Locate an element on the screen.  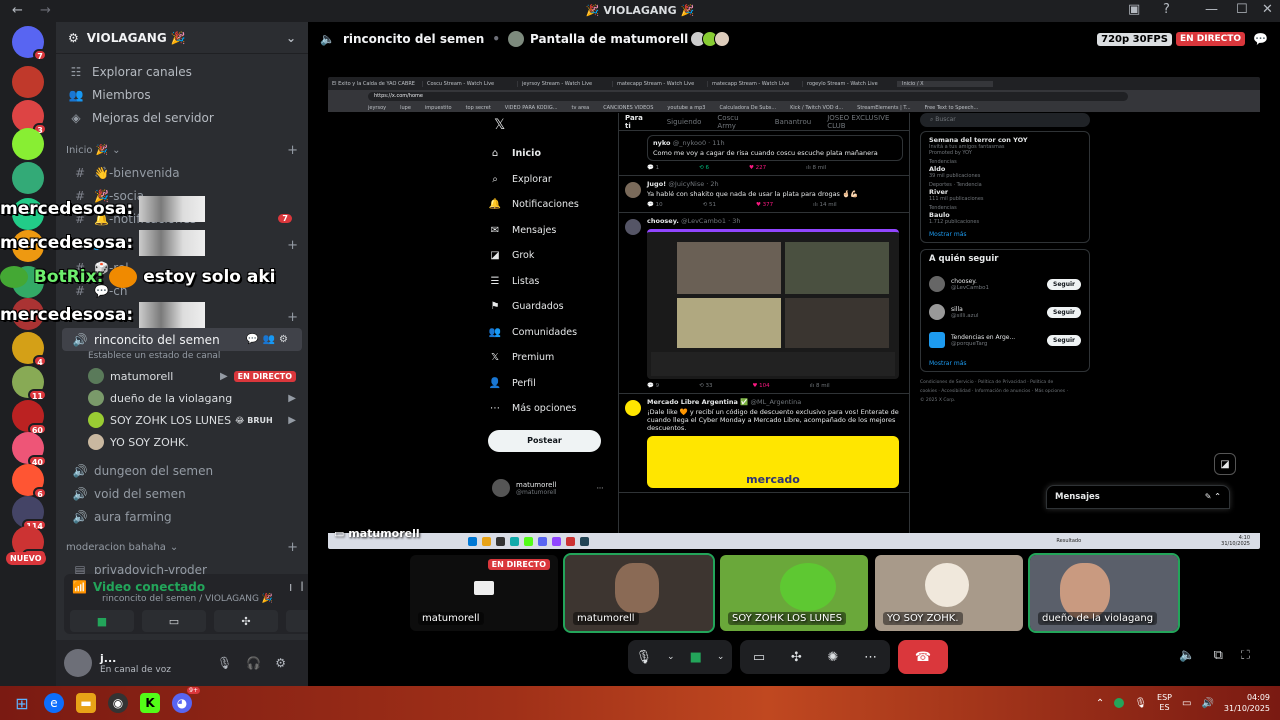
like-icon: ♥ 377 is located at coordinates (764, 205).